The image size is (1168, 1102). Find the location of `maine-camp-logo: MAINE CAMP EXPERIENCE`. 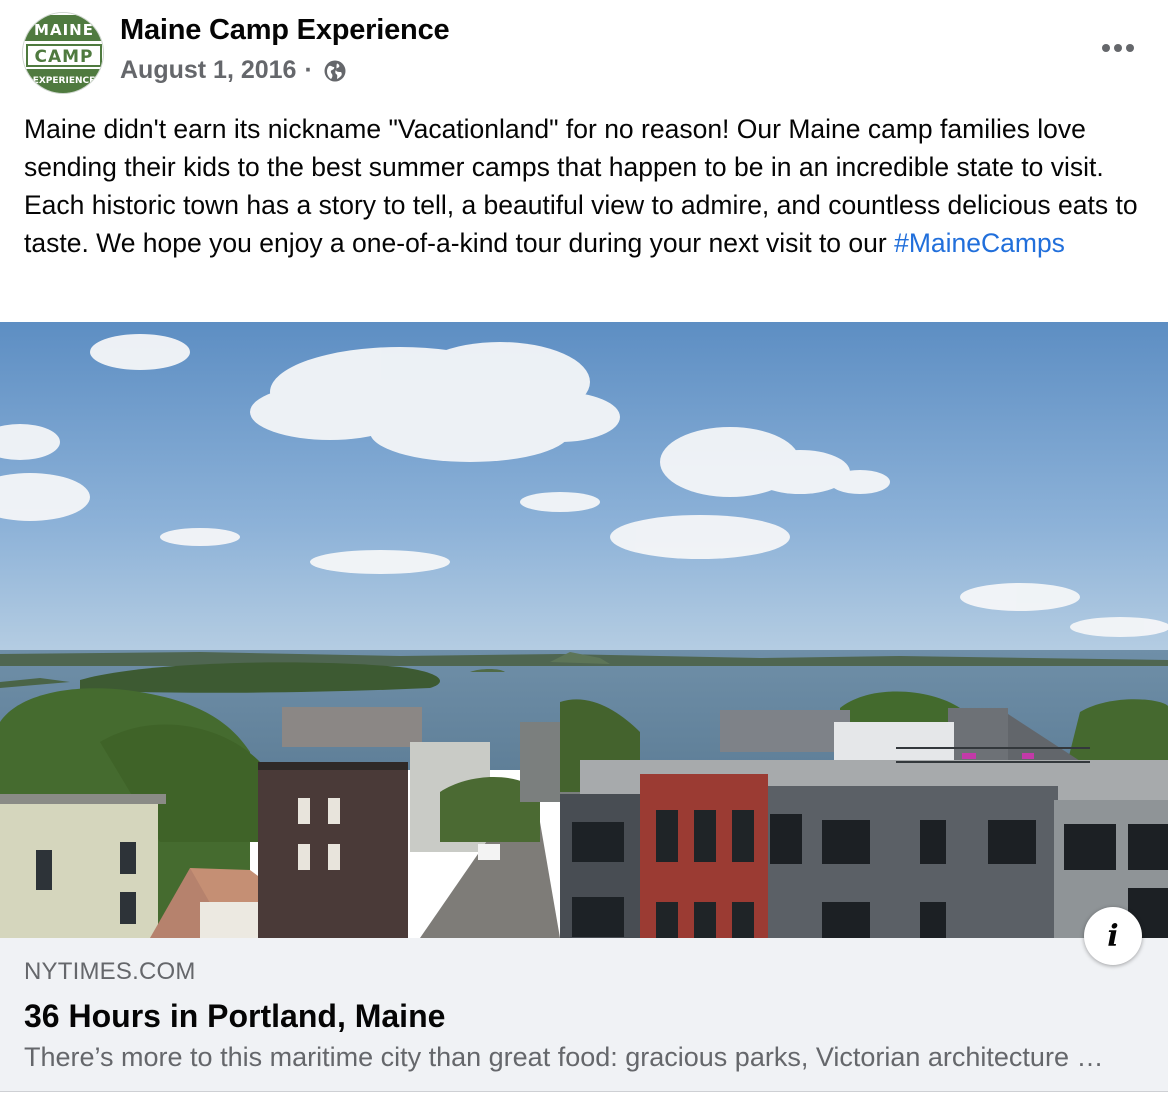

maine-camp-logo: MAINE CAMP EXPERIENCE is located at coordinates (63, 53).